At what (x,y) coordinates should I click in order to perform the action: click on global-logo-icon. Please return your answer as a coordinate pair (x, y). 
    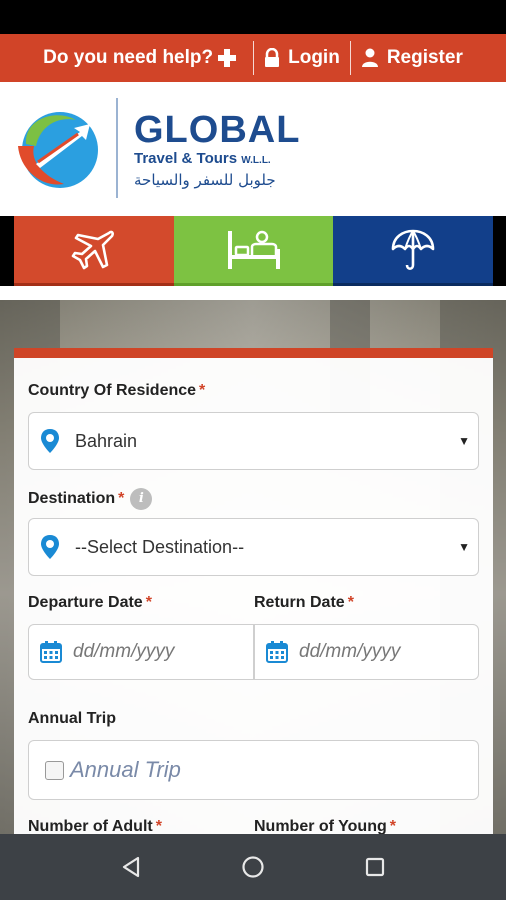
    Looking at the image, I should click on (57, 149).